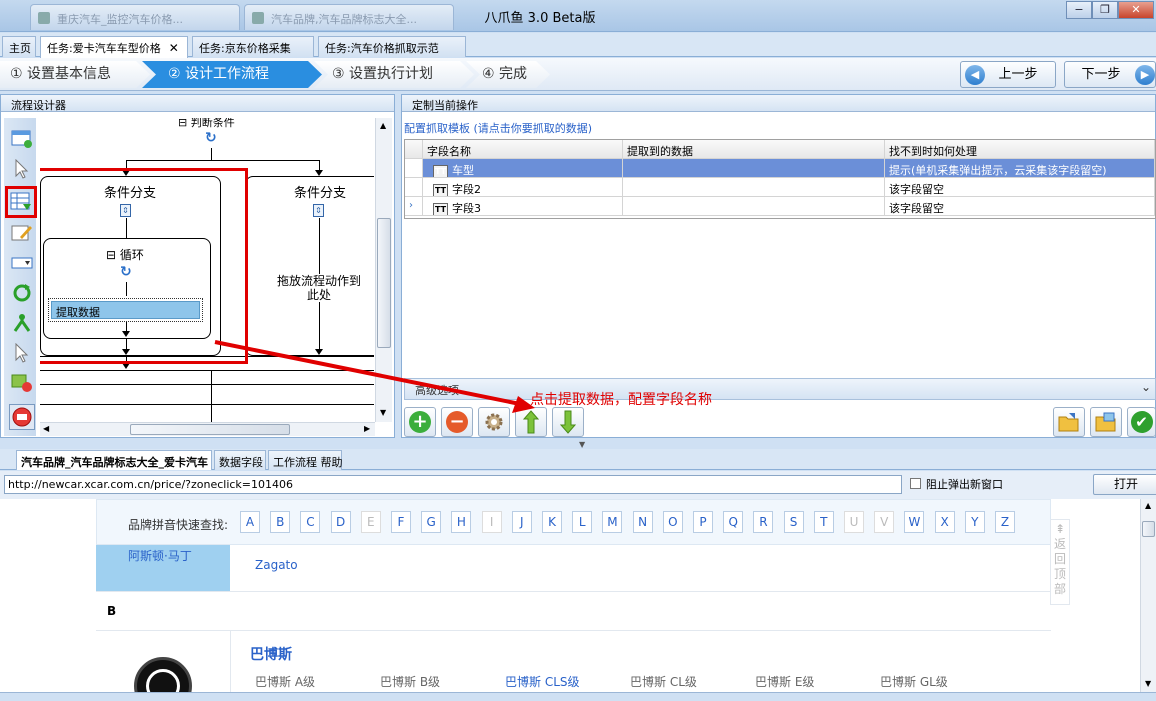  What do you see at coordinates (672, 522) in the screenshot?
I see `letter-o: O` at bounding box center [672, 522].